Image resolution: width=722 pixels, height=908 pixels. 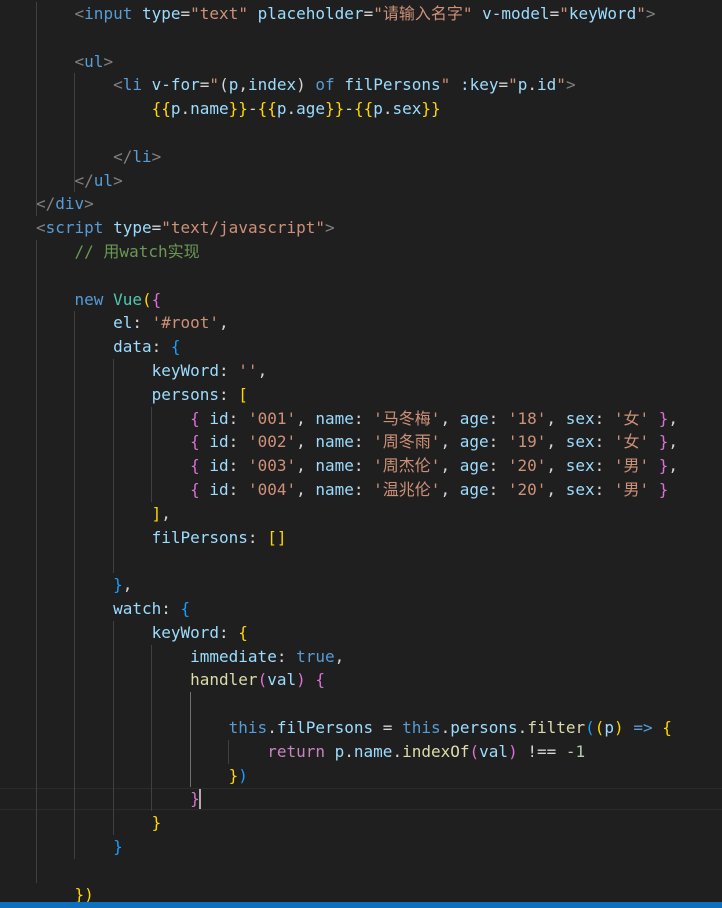 I want to click on code-line: el: '#root',, so click(x=361, y=323).